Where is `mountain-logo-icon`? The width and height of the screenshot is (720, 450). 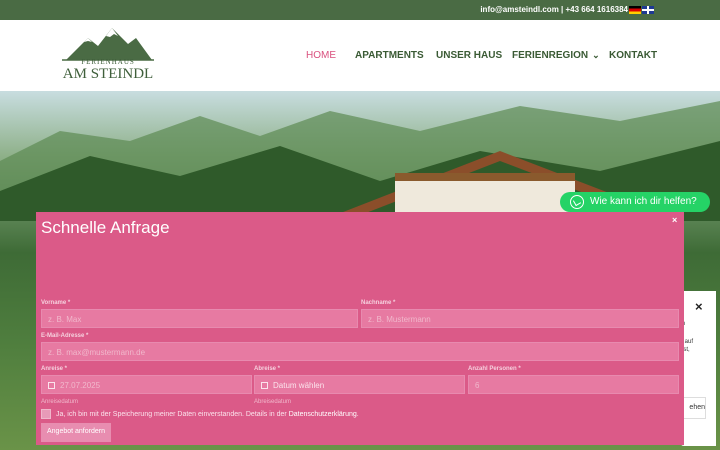
mountain-logo-icon is located at coordinates (108, 44).